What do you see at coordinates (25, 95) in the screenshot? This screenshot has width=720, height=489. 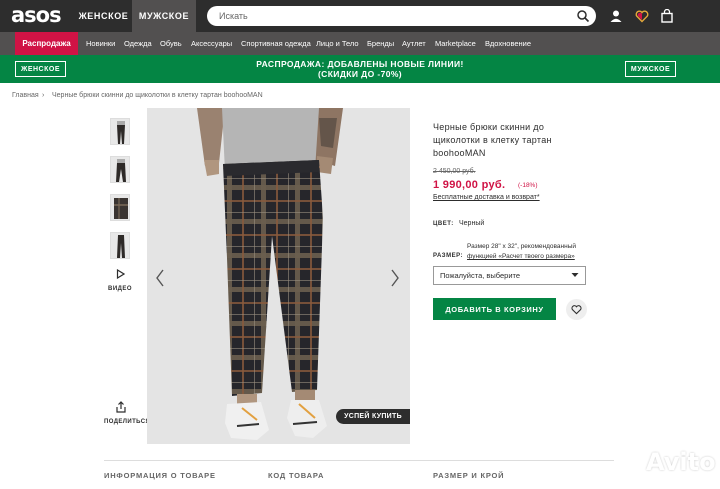 I see `breadcrumb-home: Главная` at bounding box center [25, 95].